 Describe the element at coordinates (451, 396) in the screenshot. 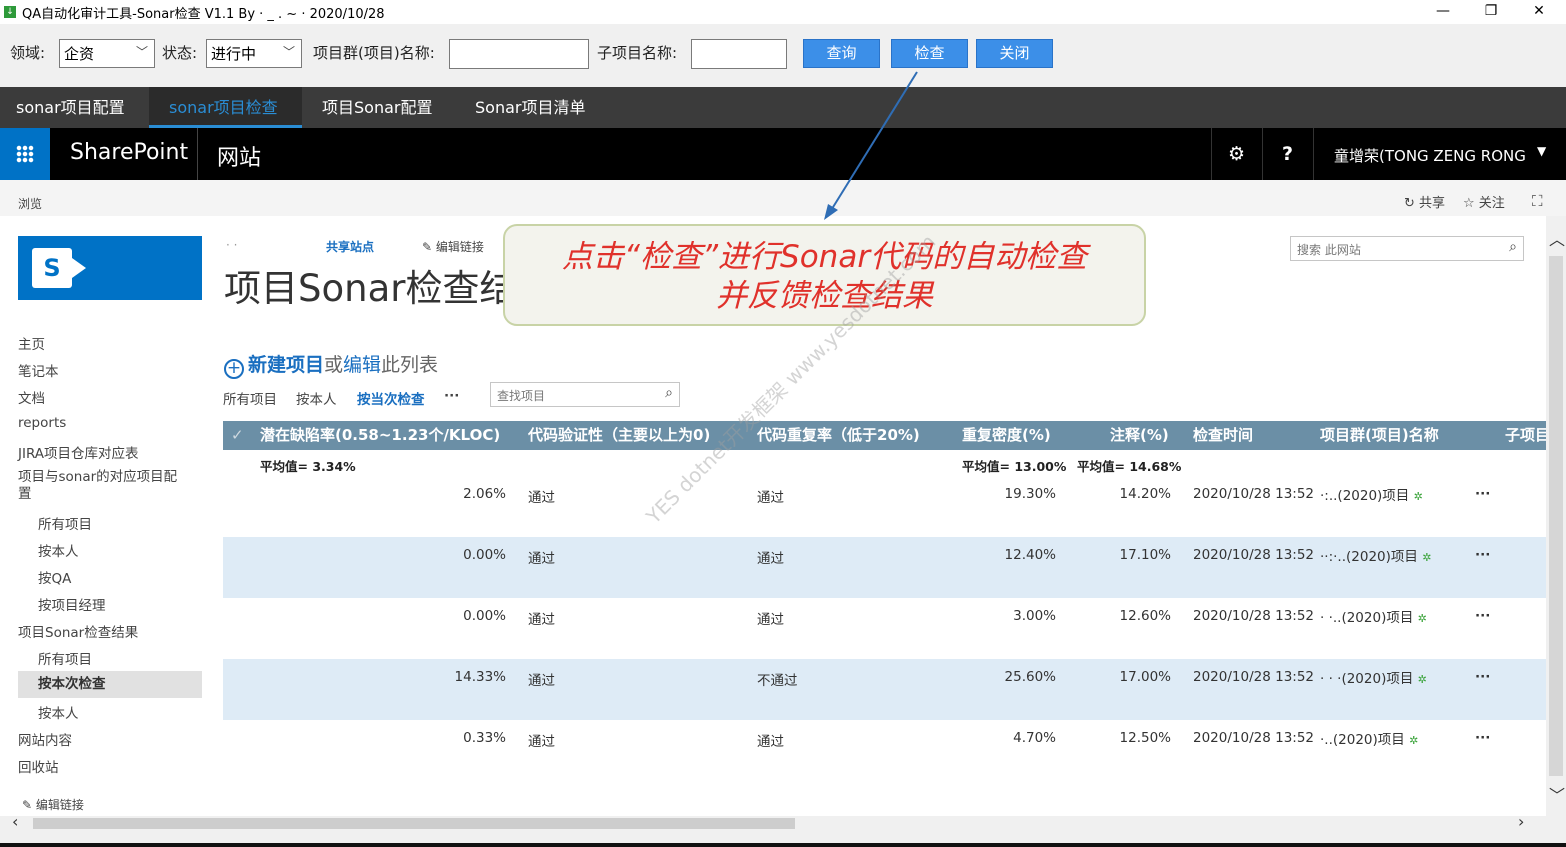

I see `views-more-button: ···` at that location.